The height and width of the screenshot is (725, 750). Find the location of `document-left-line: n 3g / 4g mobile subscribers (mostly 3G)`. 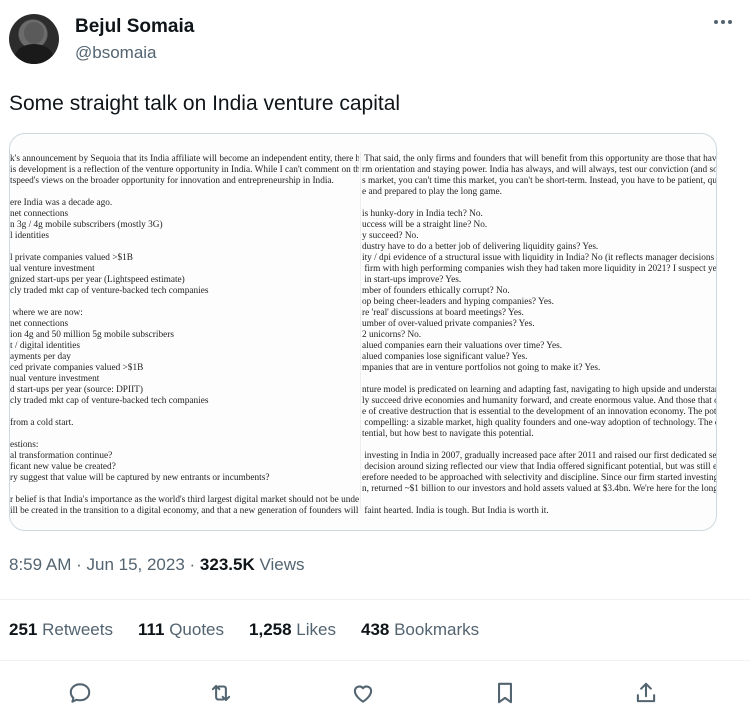

document-left-line: n 3g / 4g mobile subscribers (mostly 3G) is located at coordinates (86, 225).